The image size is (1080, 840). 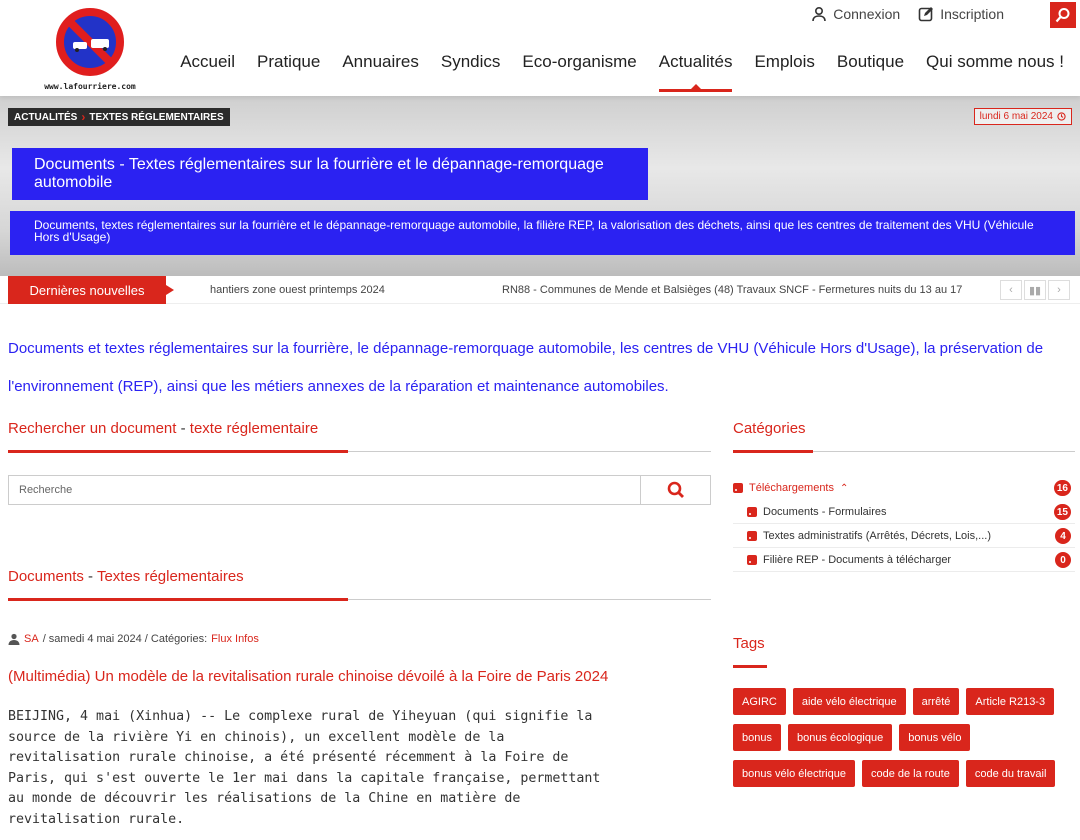 What do you see at coordinates (324, 490) in the screenshot?
I see `search-input` at bounding box center [324, 490].